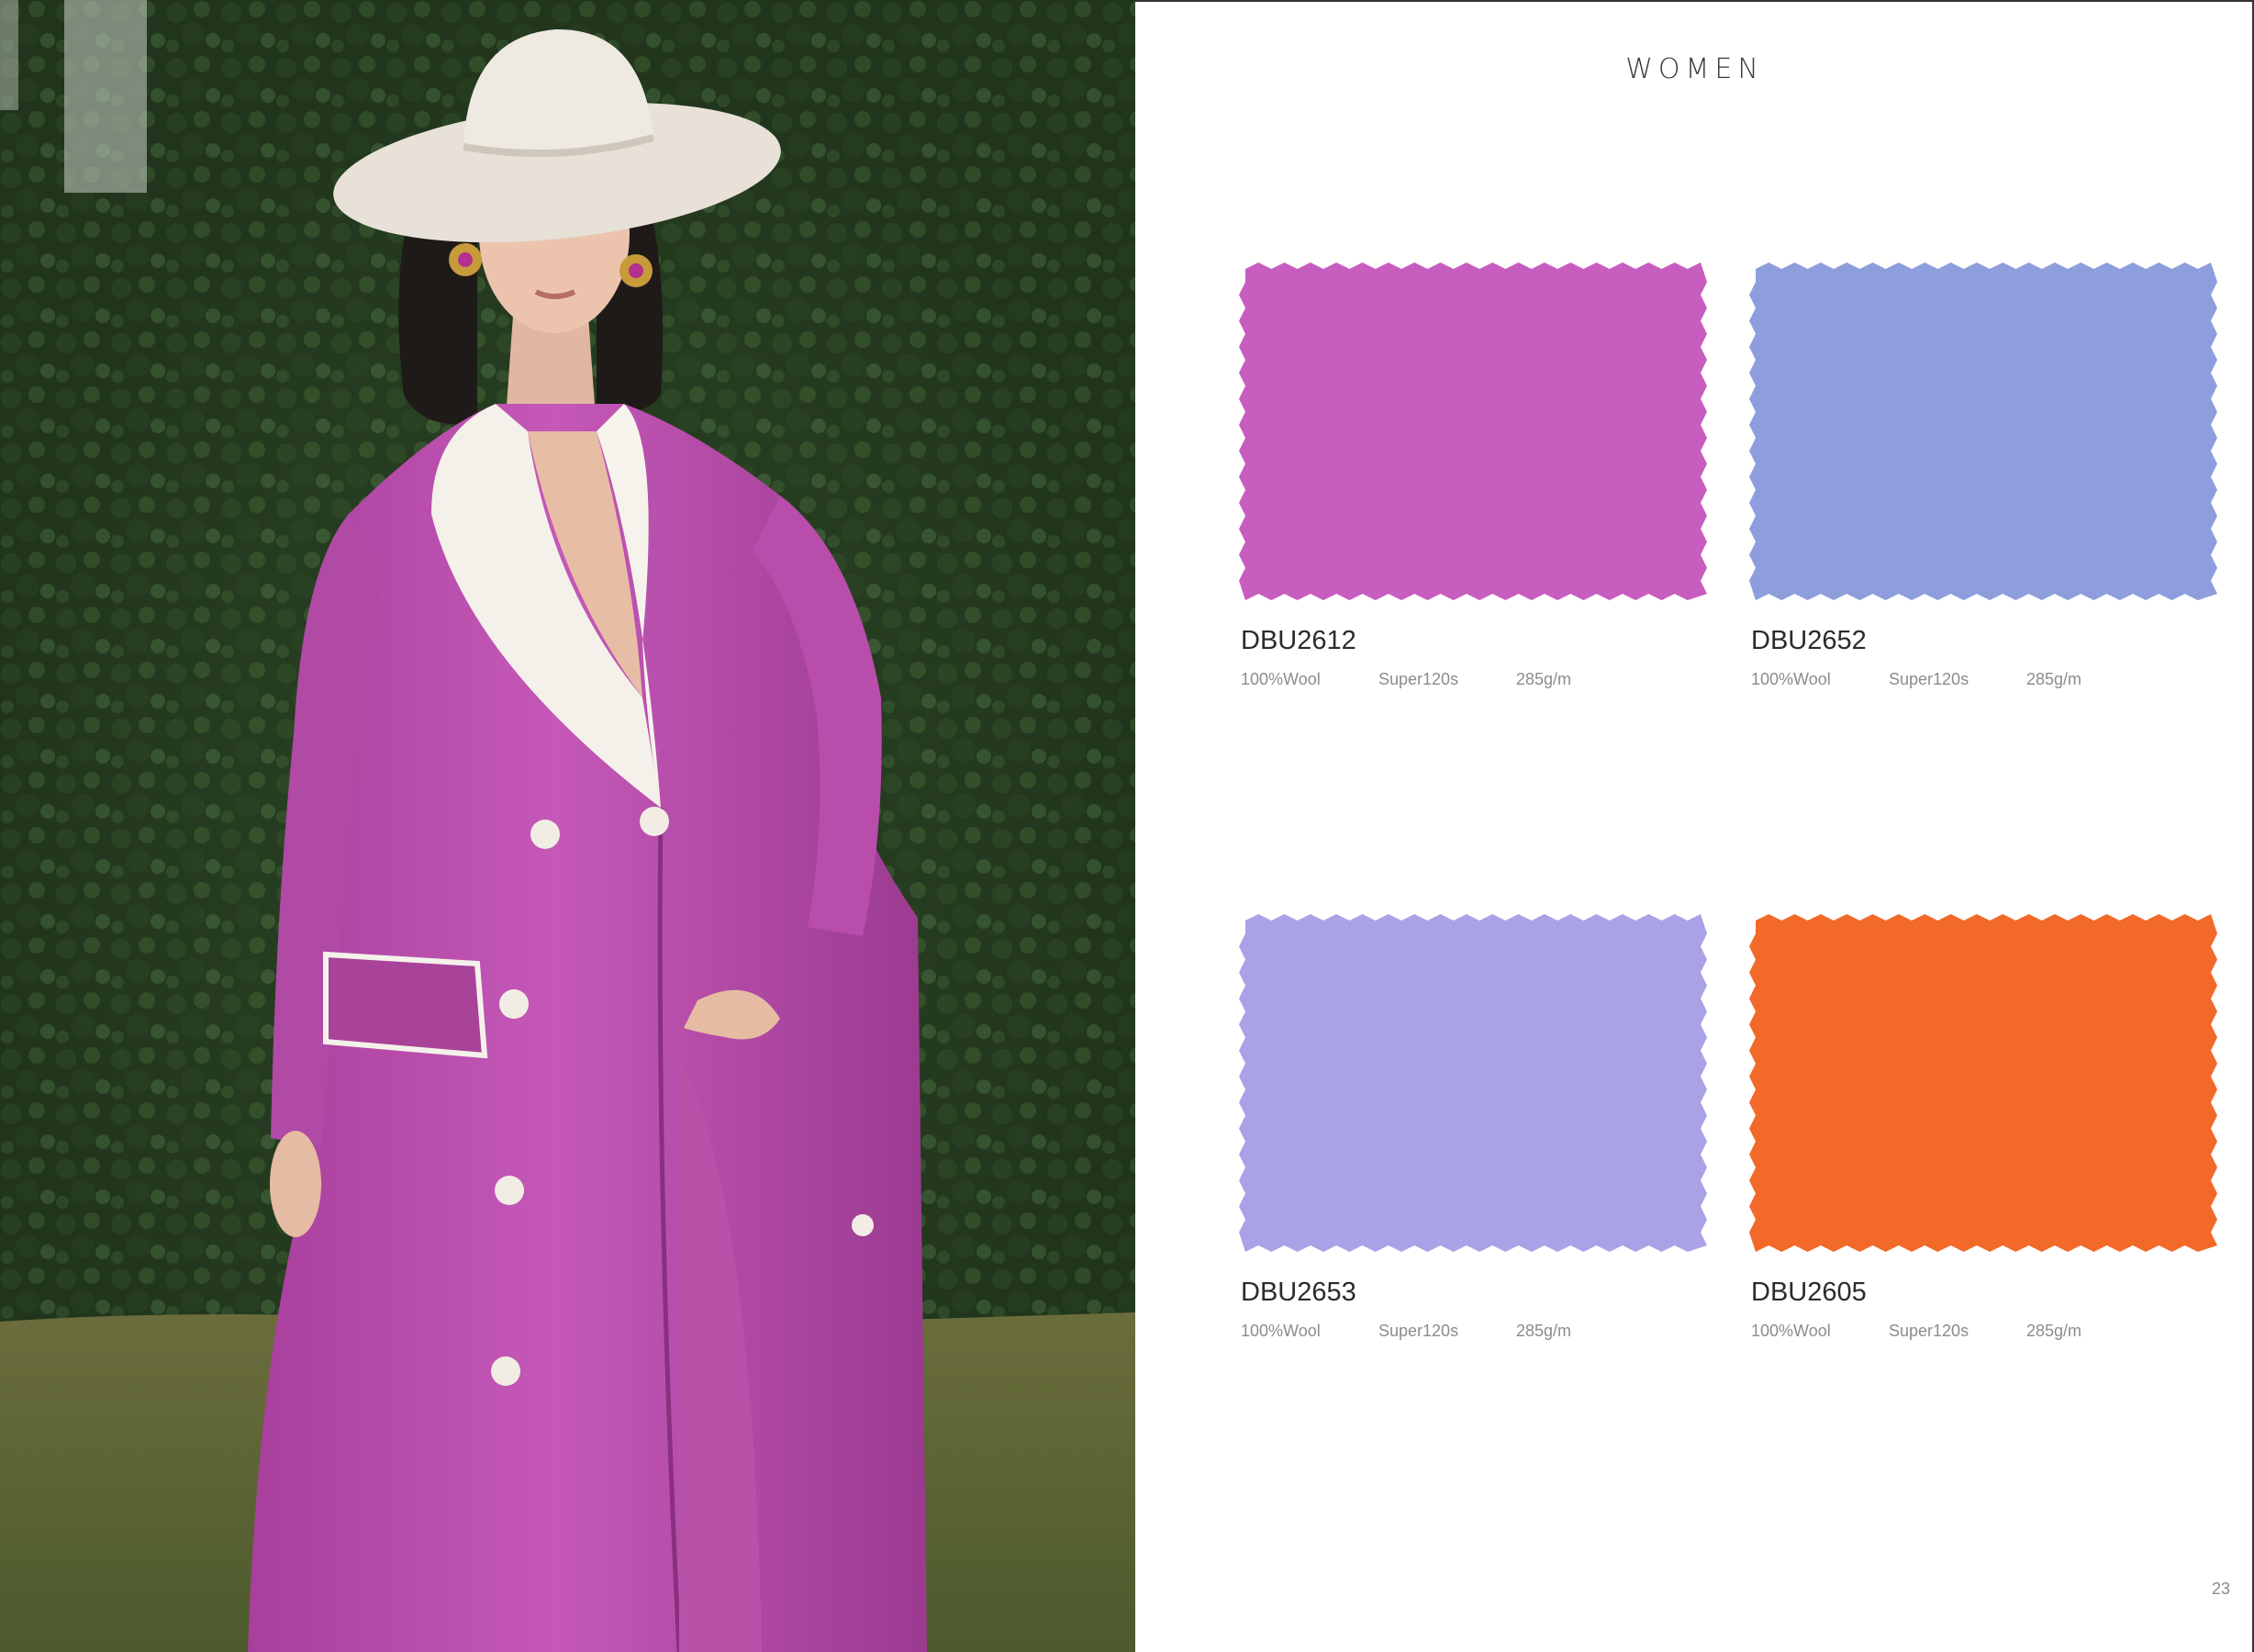 This screenshot has height=1652, width=2254. What do you see at coordinates (1298, 640) in the screenshot?
I see `fabric-code: DBU2612` at bounding box center [1298, 640].